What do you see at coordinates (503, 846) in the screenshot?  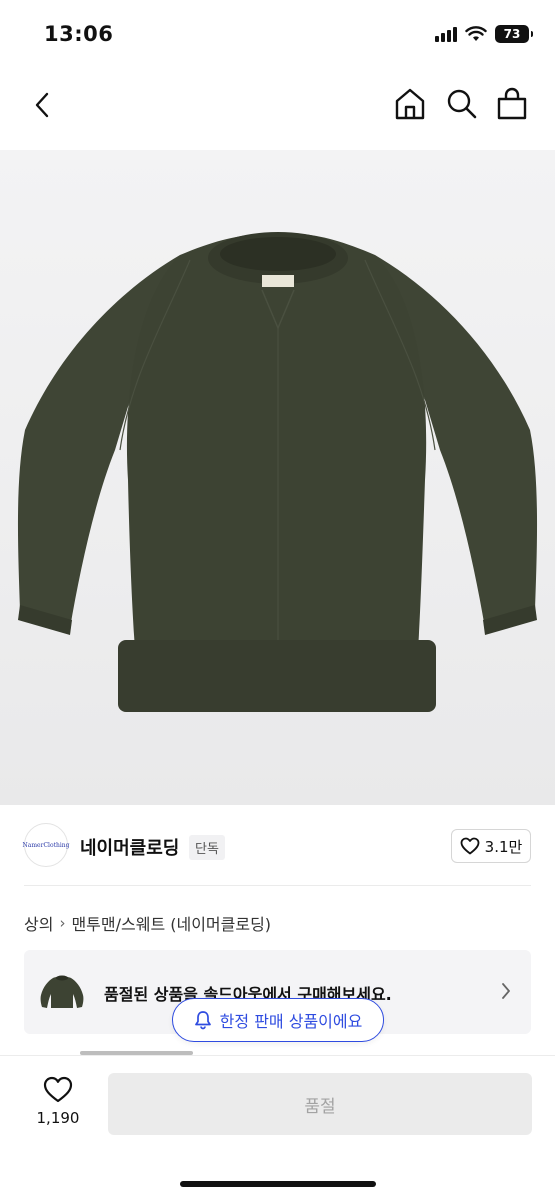 I see `brand-like-count: 3.1만` at bounding box center [503, 846].